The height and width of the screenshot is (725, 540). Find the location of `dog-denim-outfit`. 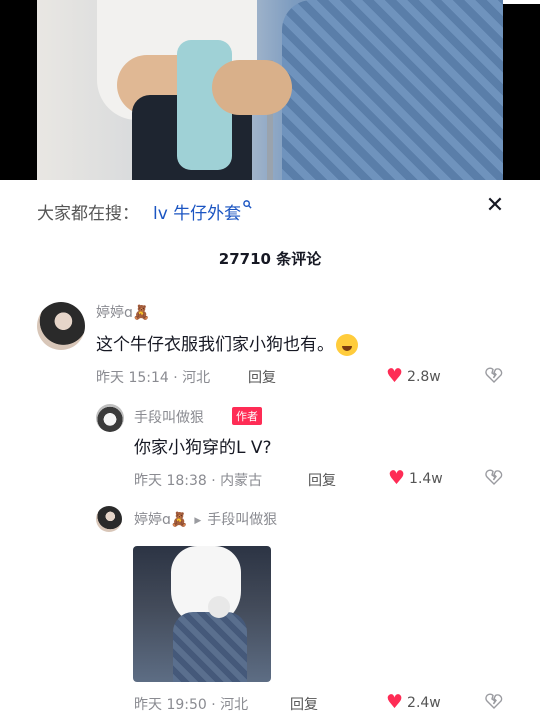

dog-denim-outfit is located at coordinates (210, 647).